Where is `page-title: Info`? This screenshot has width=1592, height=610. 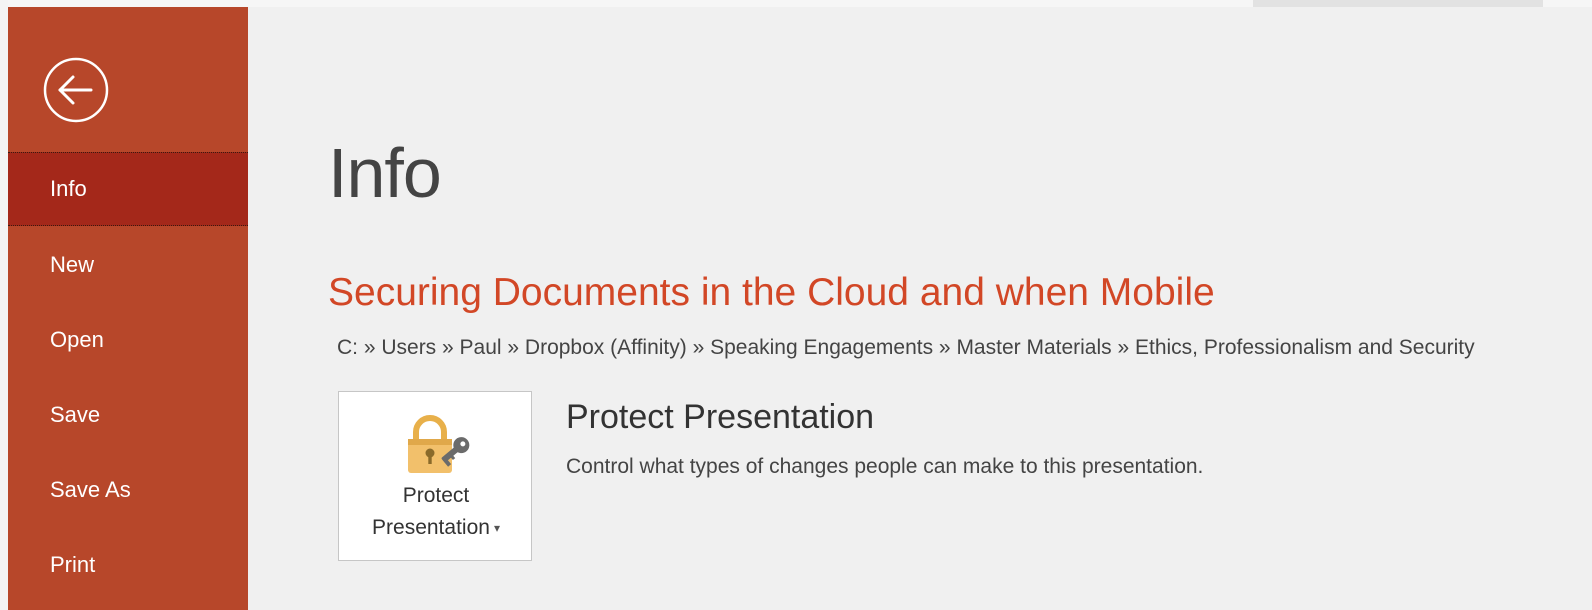 page-title: Info is located at coordinates (385, 173).